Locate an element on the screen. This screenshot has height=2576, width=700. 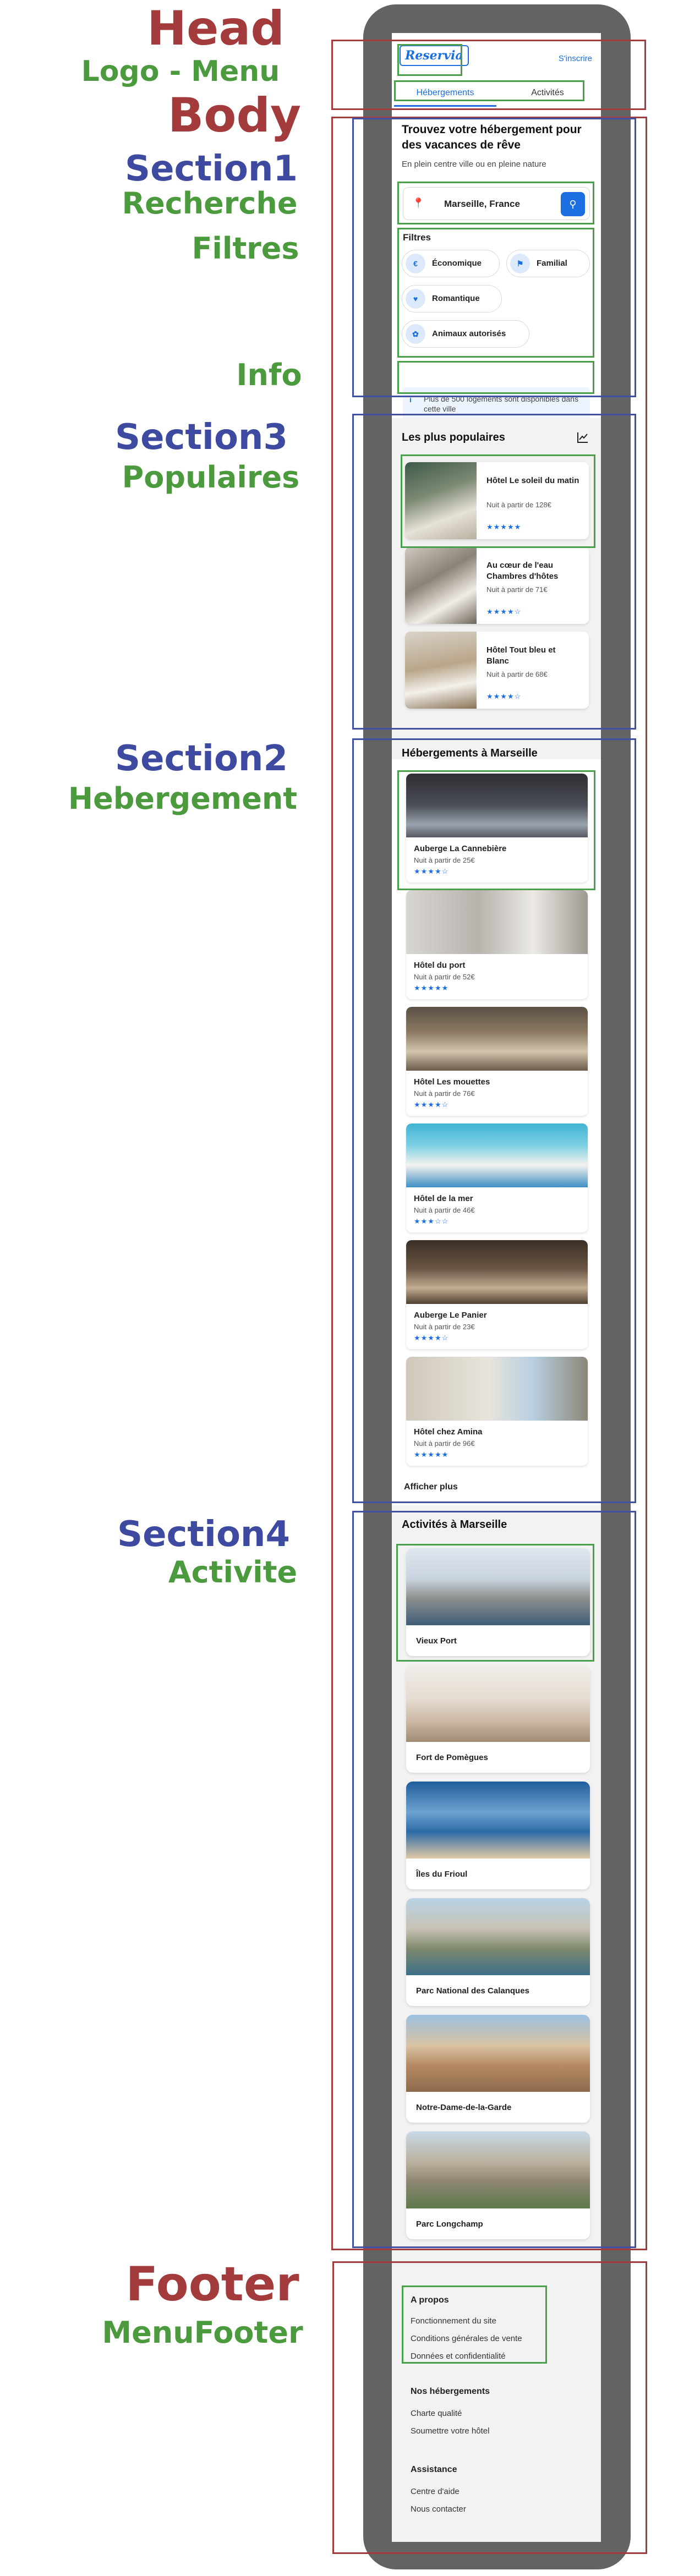
annotation-recherche: Recherche is located at coordinates (210, 203).